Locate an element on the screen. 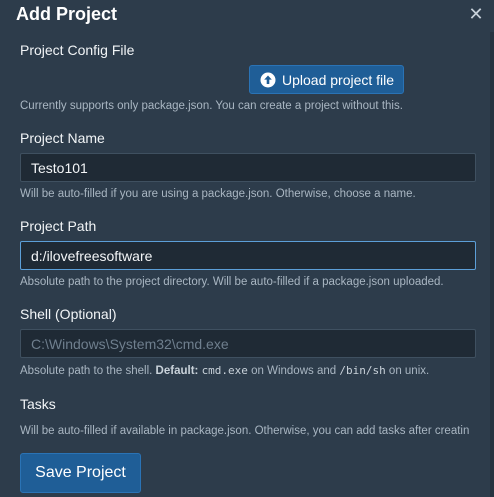  shell-help-unix-value: /bin/sh is located at coordinates (362, 370).